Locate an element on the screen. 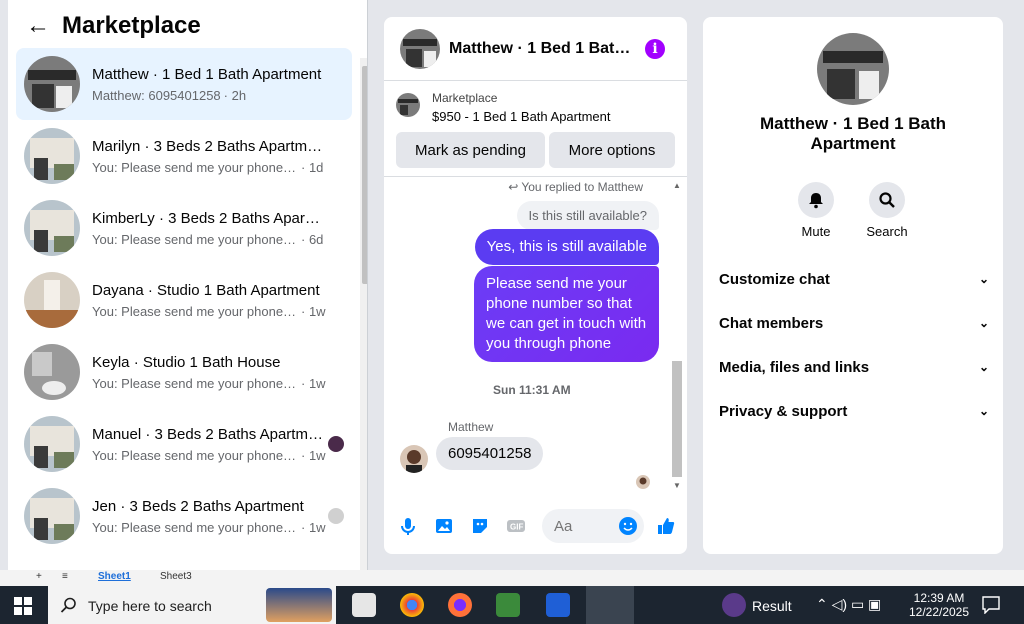 This screenshot has width=1024, height=624. svg-text: GIF is located at coordinates (516, 527).